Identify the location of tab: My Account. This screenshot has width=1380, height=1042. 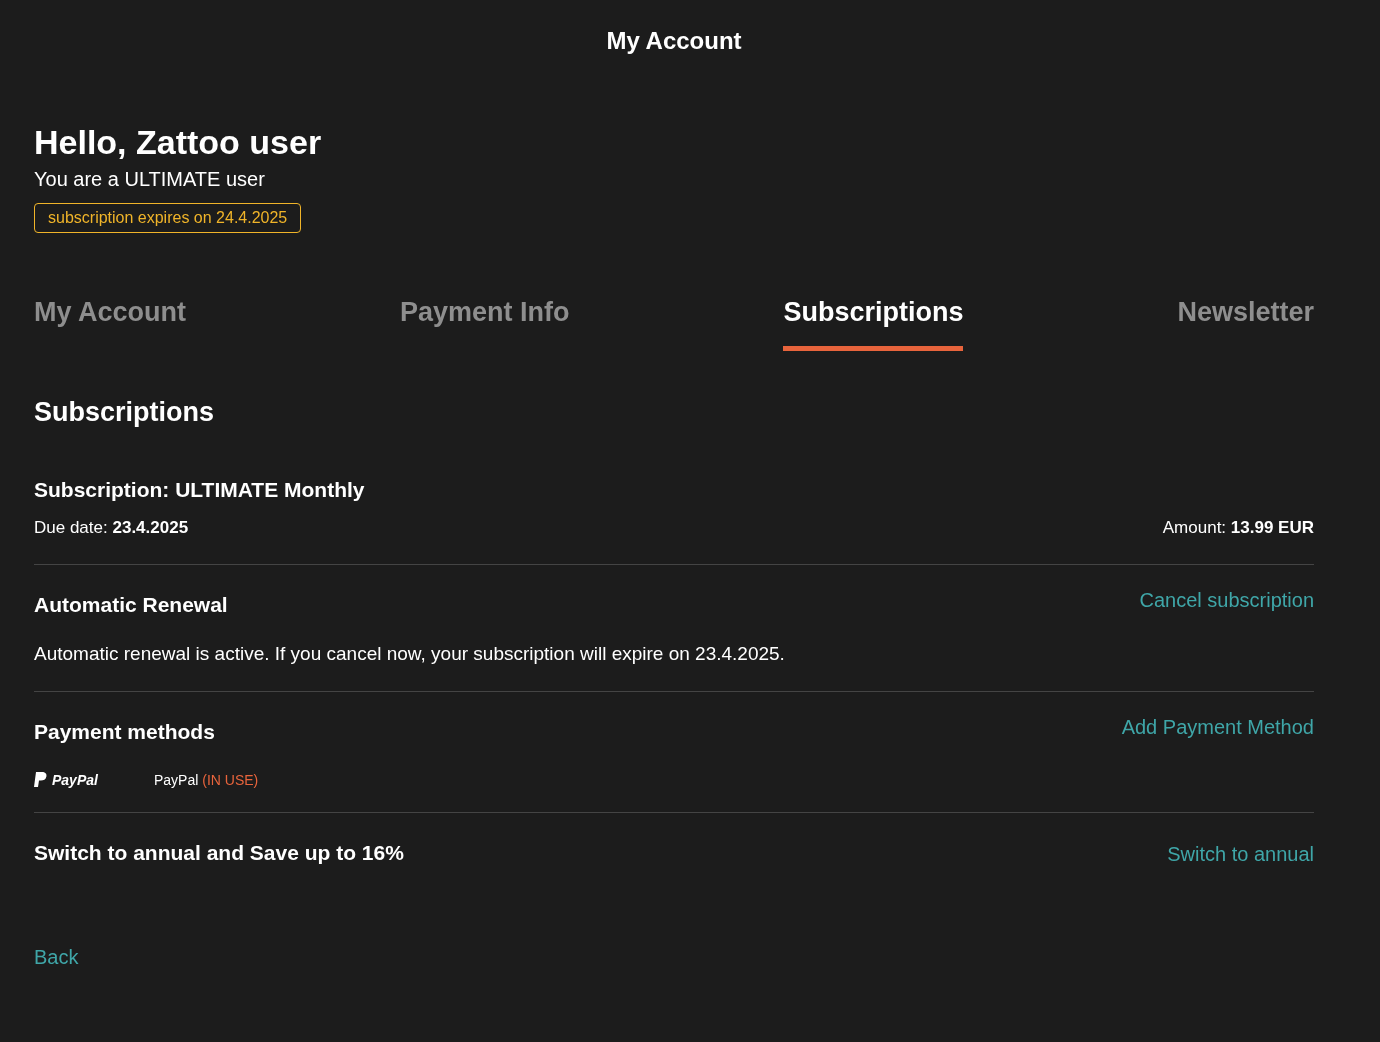
(110, 324).